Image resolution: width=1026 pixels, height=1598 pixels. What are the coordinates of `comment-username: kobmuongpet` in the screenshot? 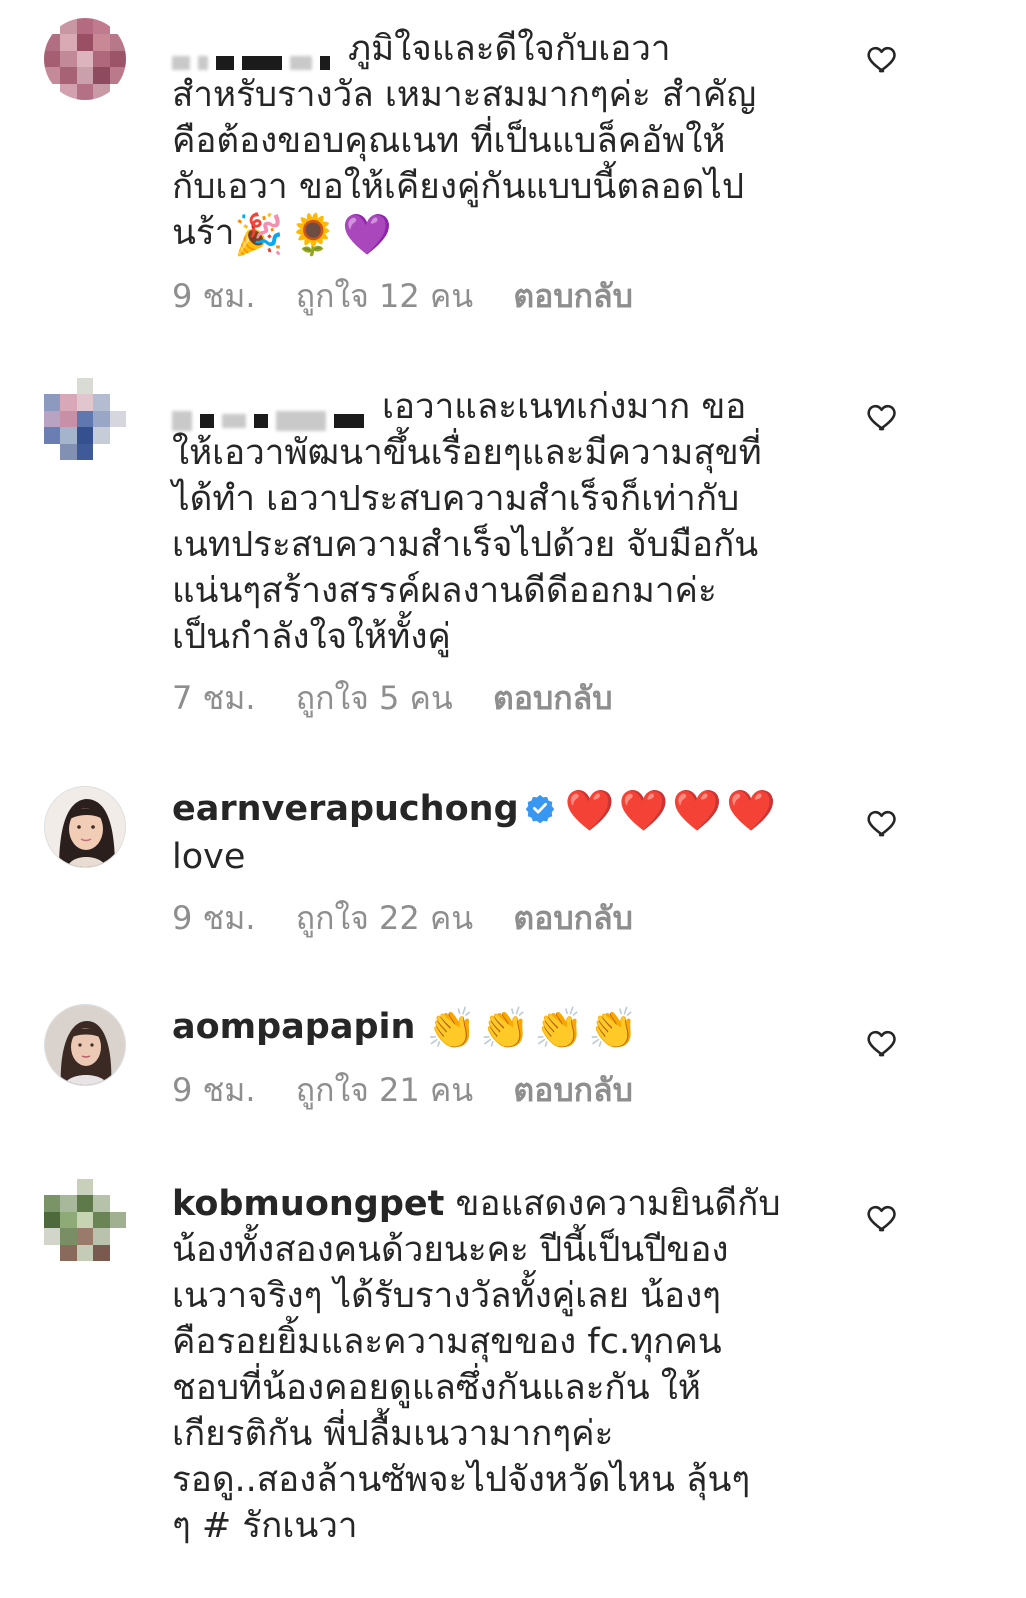 It's located at (308, 1204).